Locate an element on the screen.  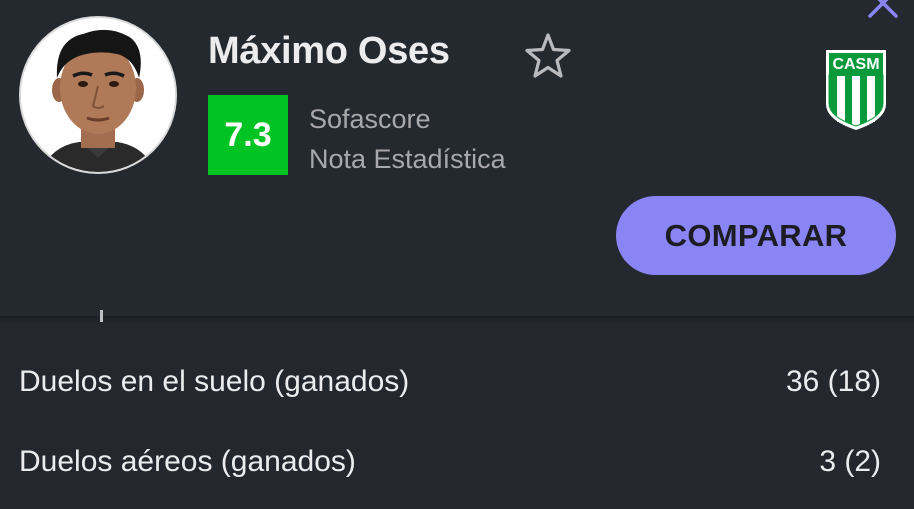
compare-button: COMPARAR is located at coordinates (756, 235).